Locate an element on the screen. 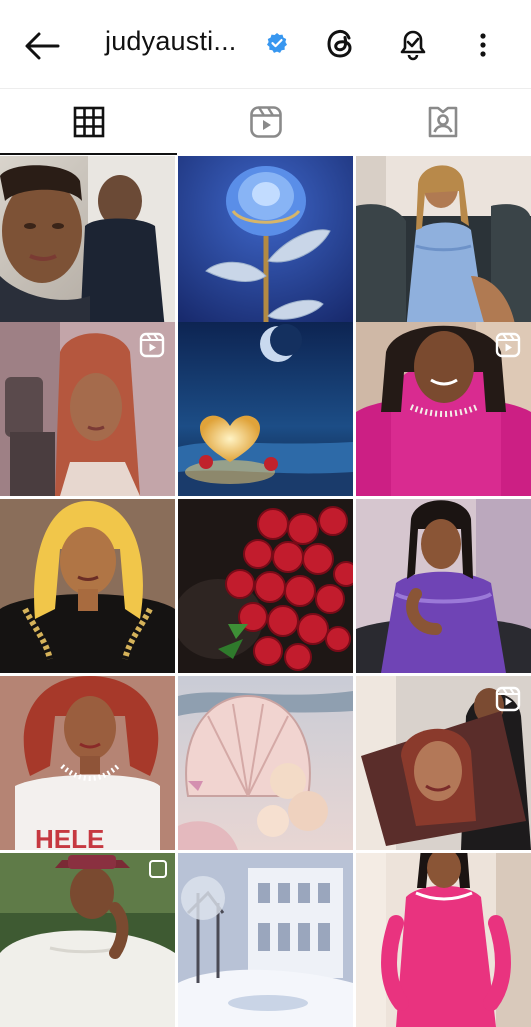 Image resolution: width=531 pixels, height=1027 pixels. post-thumbnail-blonde-woman-black-dress is located at coordinates (87, 586).